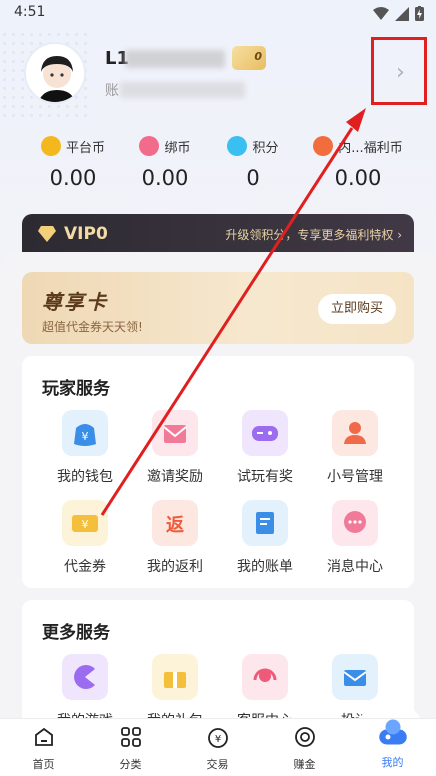  I want to click on service-bill: 我的账单, so click(265, 538).